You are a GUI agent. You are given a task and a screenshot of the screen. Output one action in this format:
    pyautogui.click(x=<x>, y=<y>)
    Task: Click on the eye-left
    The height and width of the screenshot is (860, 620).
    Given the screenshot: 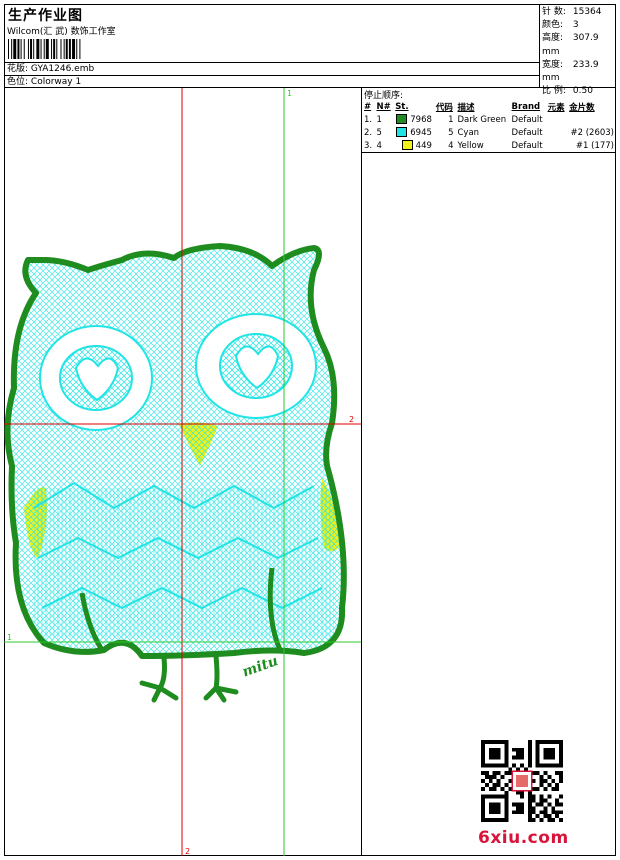 What is the action you would take?
    pyautogui.click(x=96, y=378)
    